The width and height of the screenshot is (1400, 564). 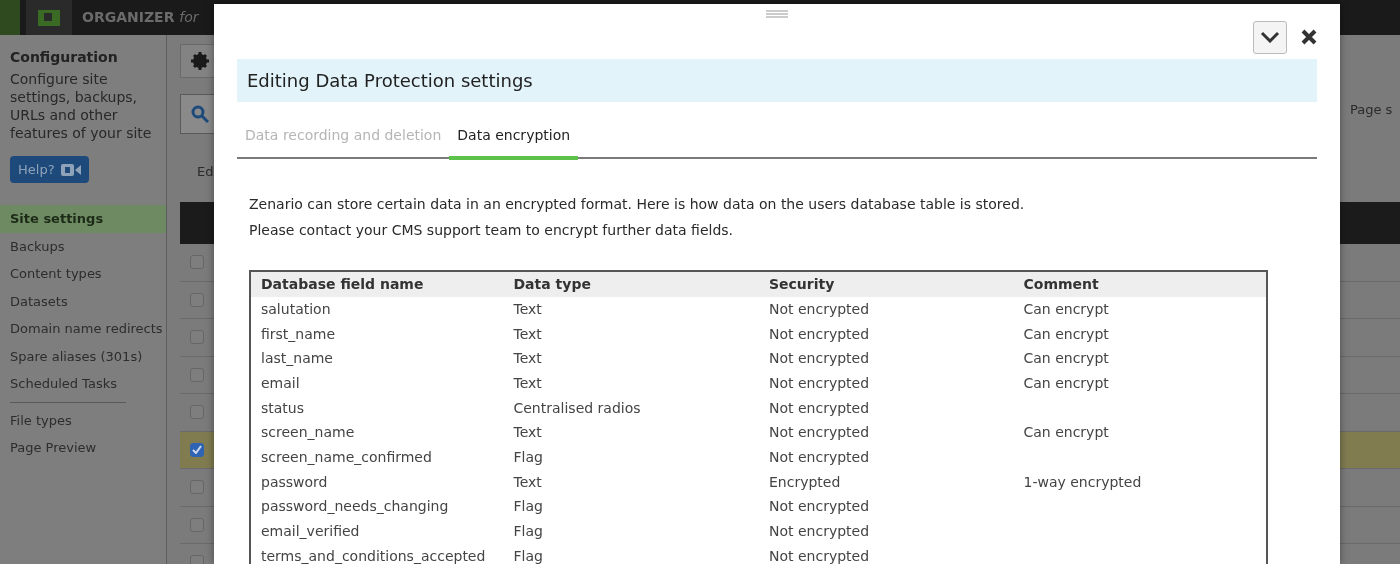 What do you see at coordinates (310, 531) in the screenshot?
I see `table-cell: email_verified` at bounding box center [310, 531].